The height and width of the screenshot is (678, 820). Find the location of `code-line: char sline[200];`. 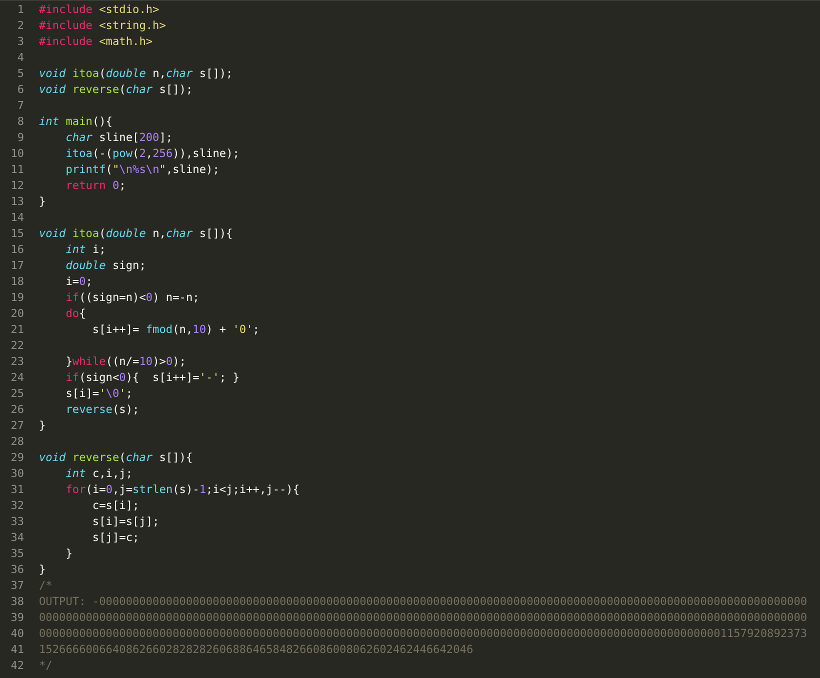

code-line: char sline[200]; is located at coordinates (118, 138).